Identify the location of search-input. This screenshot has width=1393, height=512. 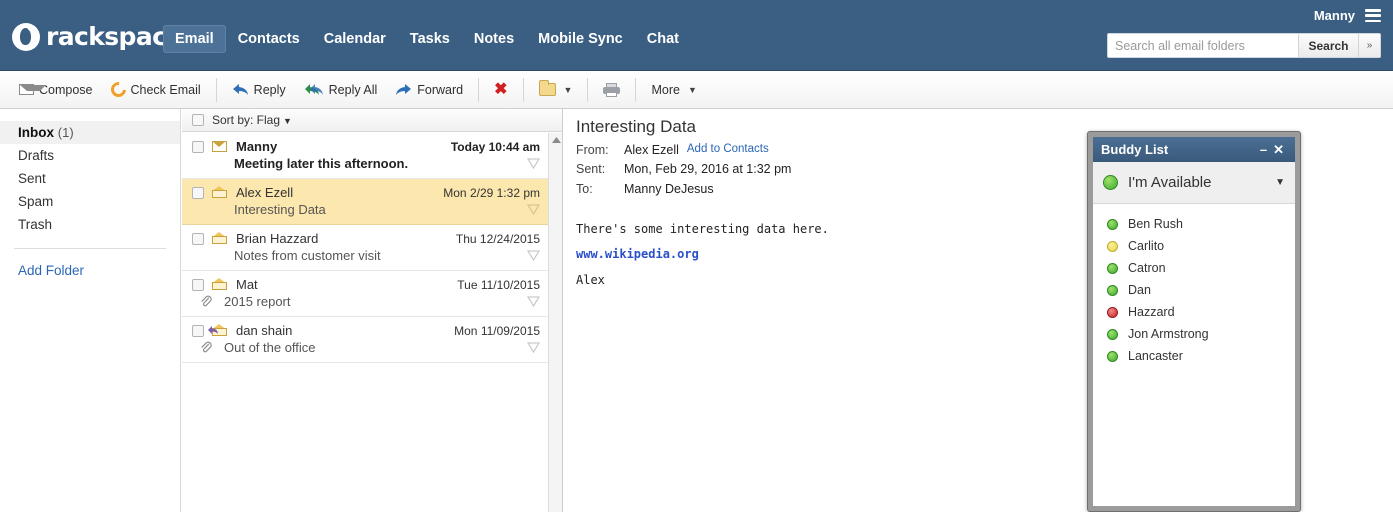
(1203, 45).